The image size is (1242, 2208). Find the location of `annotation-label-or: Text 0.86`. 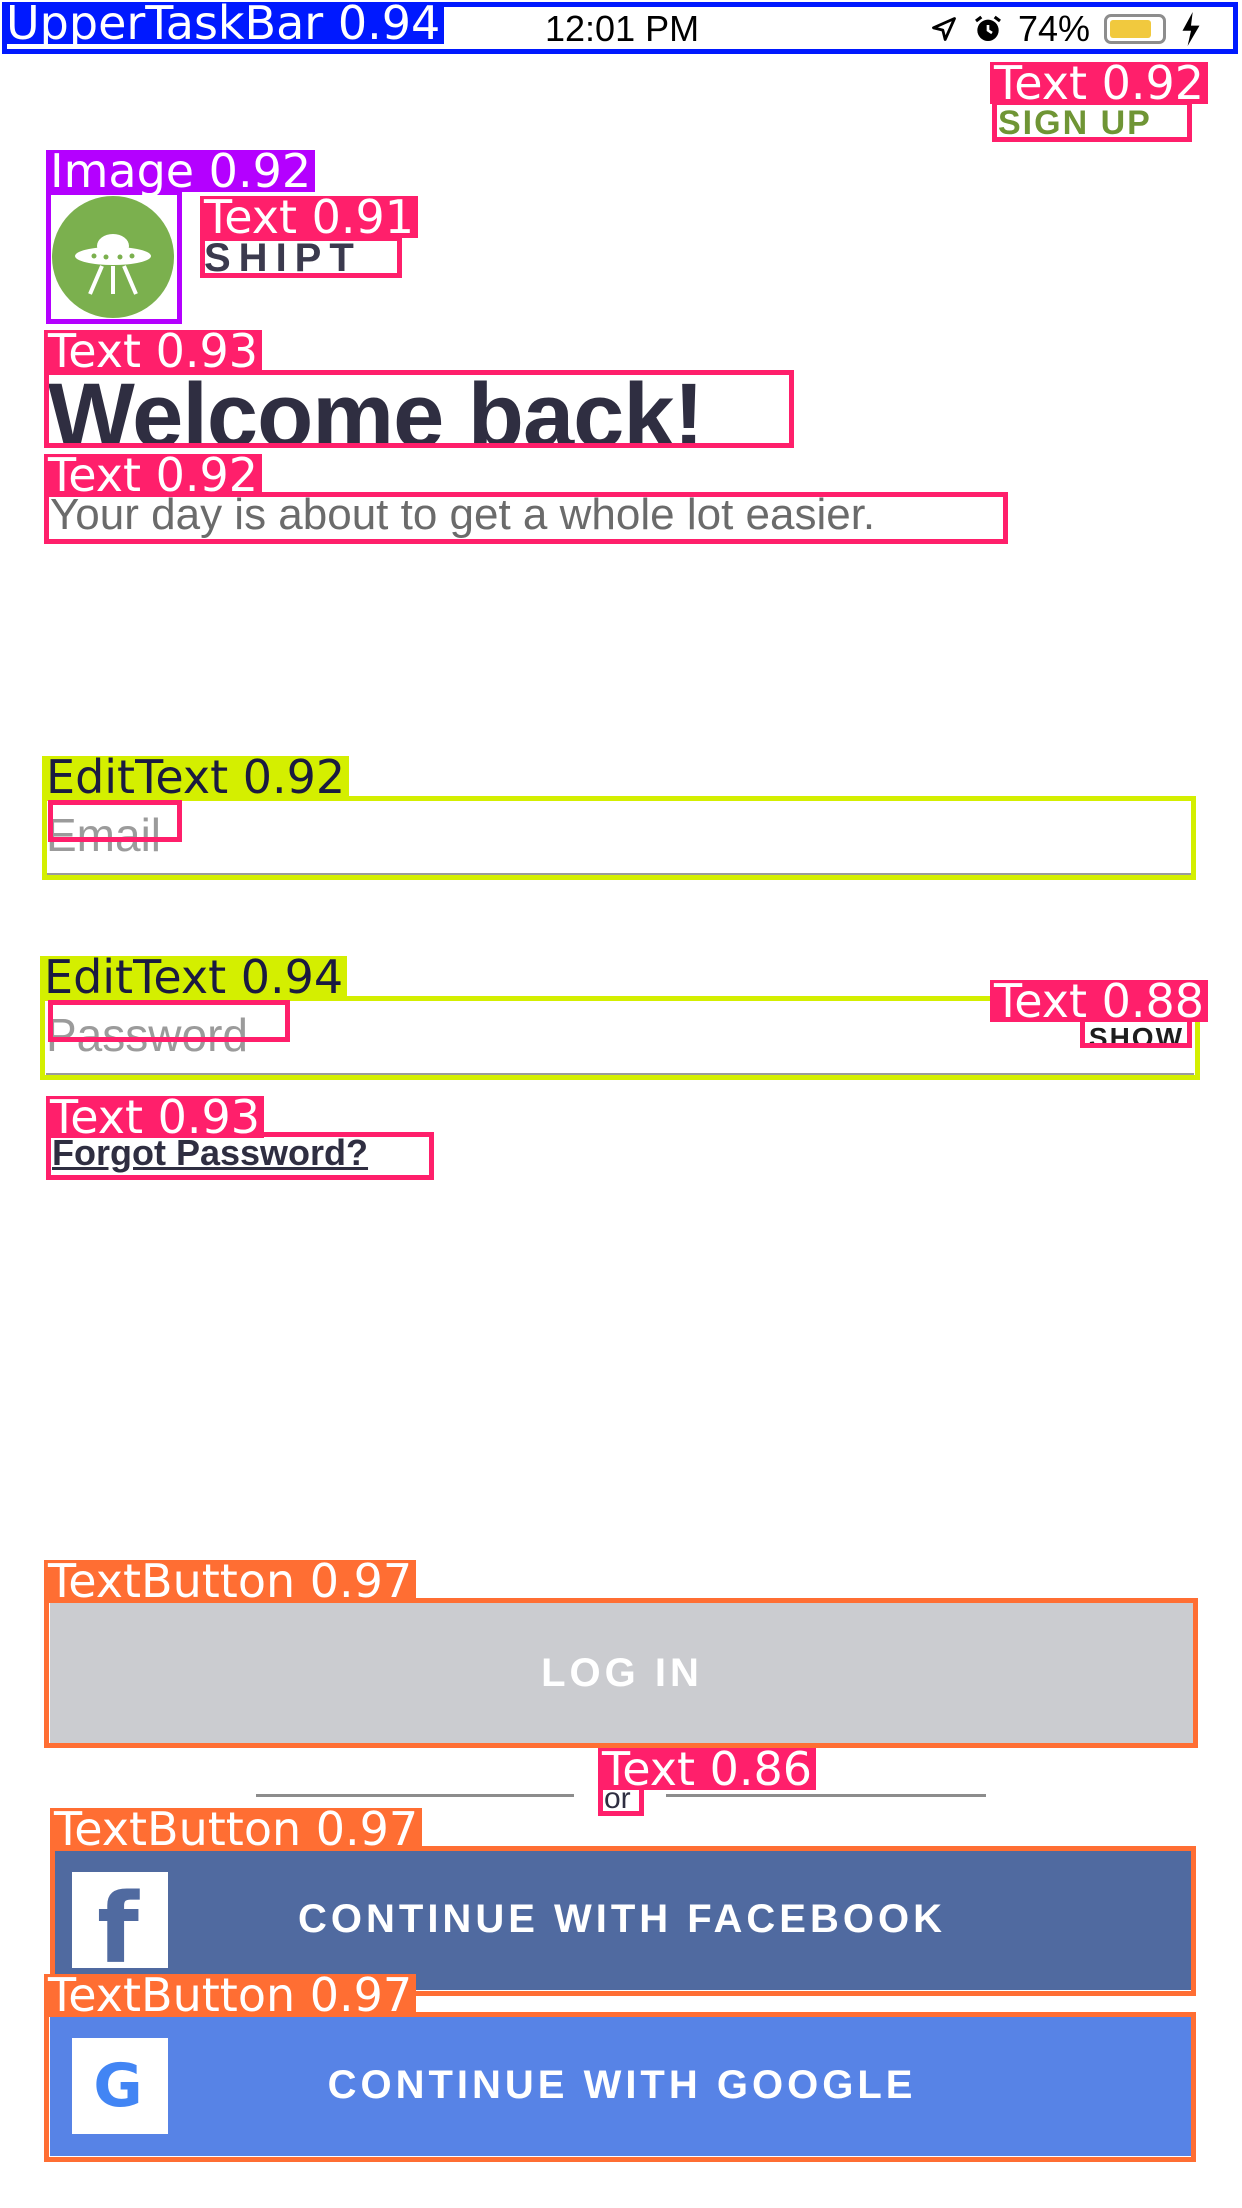

annotation-label-or: Text 0.86 is located at coordinates (707, 1769).